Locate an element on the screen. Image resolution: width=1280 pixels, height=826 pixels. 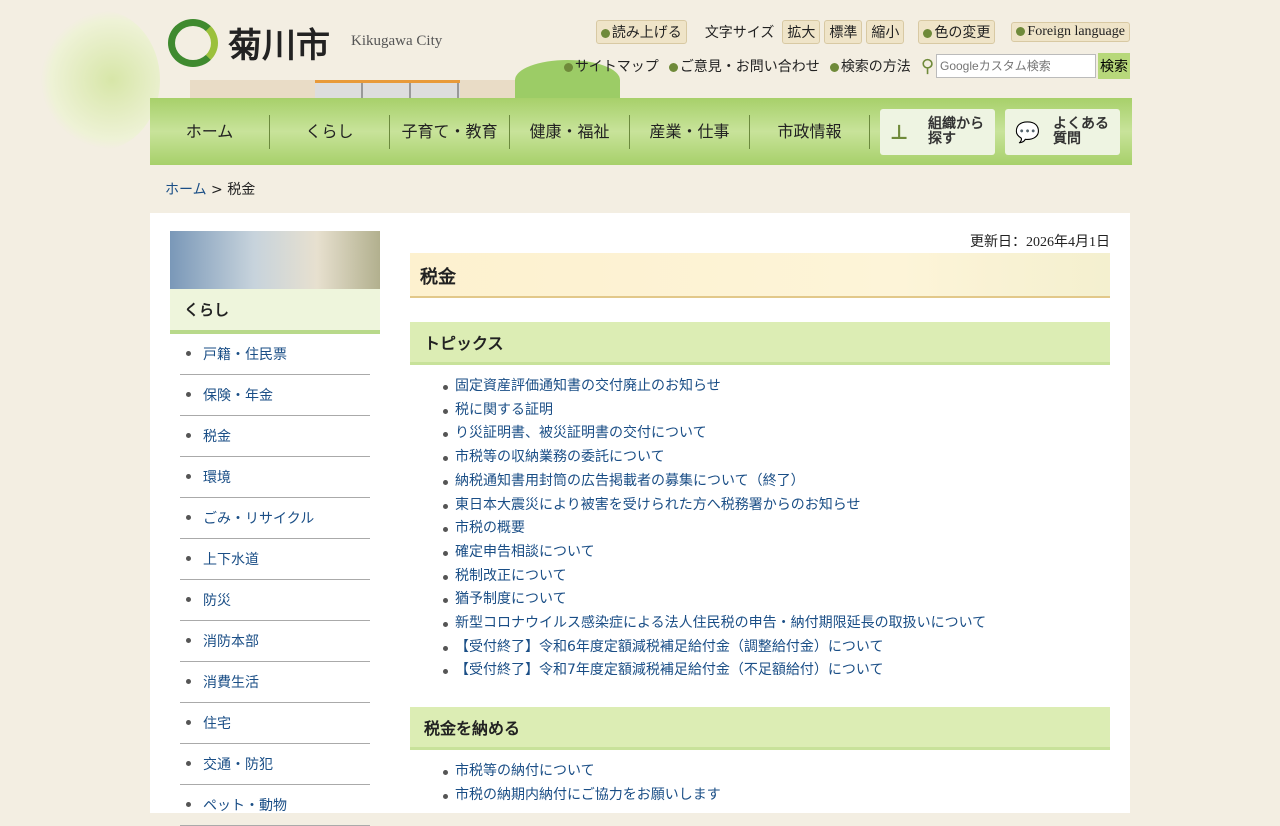
font-size-label: 文字サイズ is located at coordinates (739, 33).